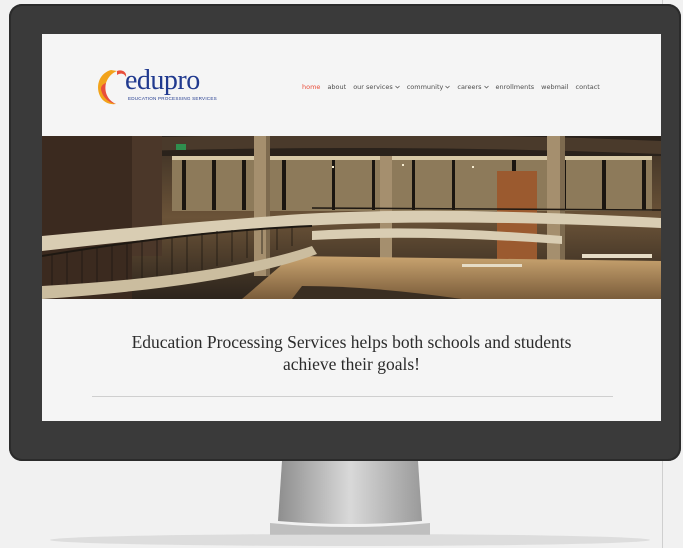 Image resolution: width=683 pixels, height=548 pixels. Describe the element at coordinates (469, 87) in the screenshot. I see `nav-careers-label: careers` at that location.